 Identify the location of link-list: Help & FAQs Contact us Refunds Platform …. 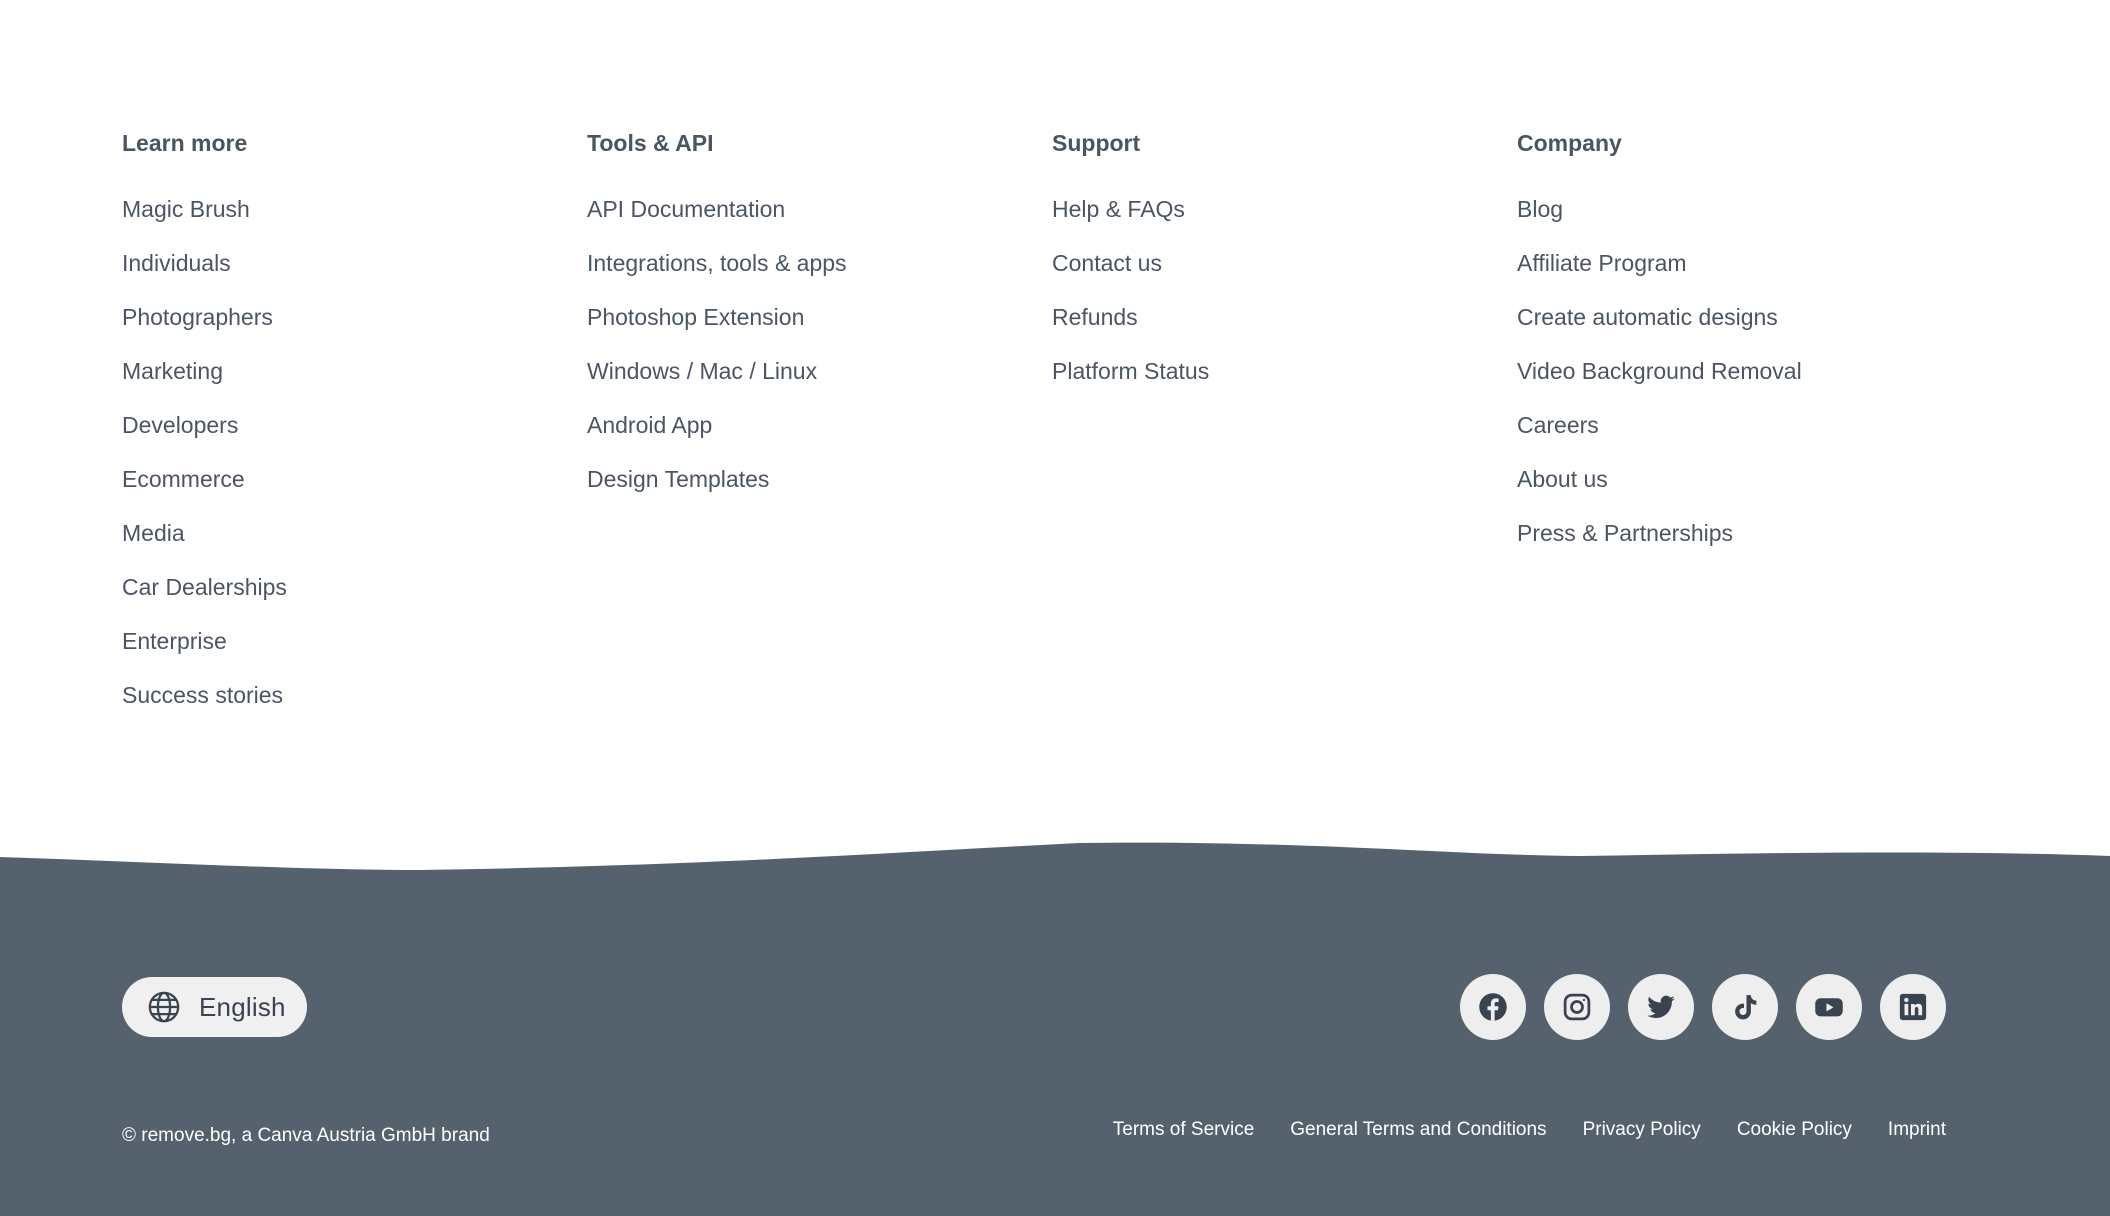
(1284, 302).